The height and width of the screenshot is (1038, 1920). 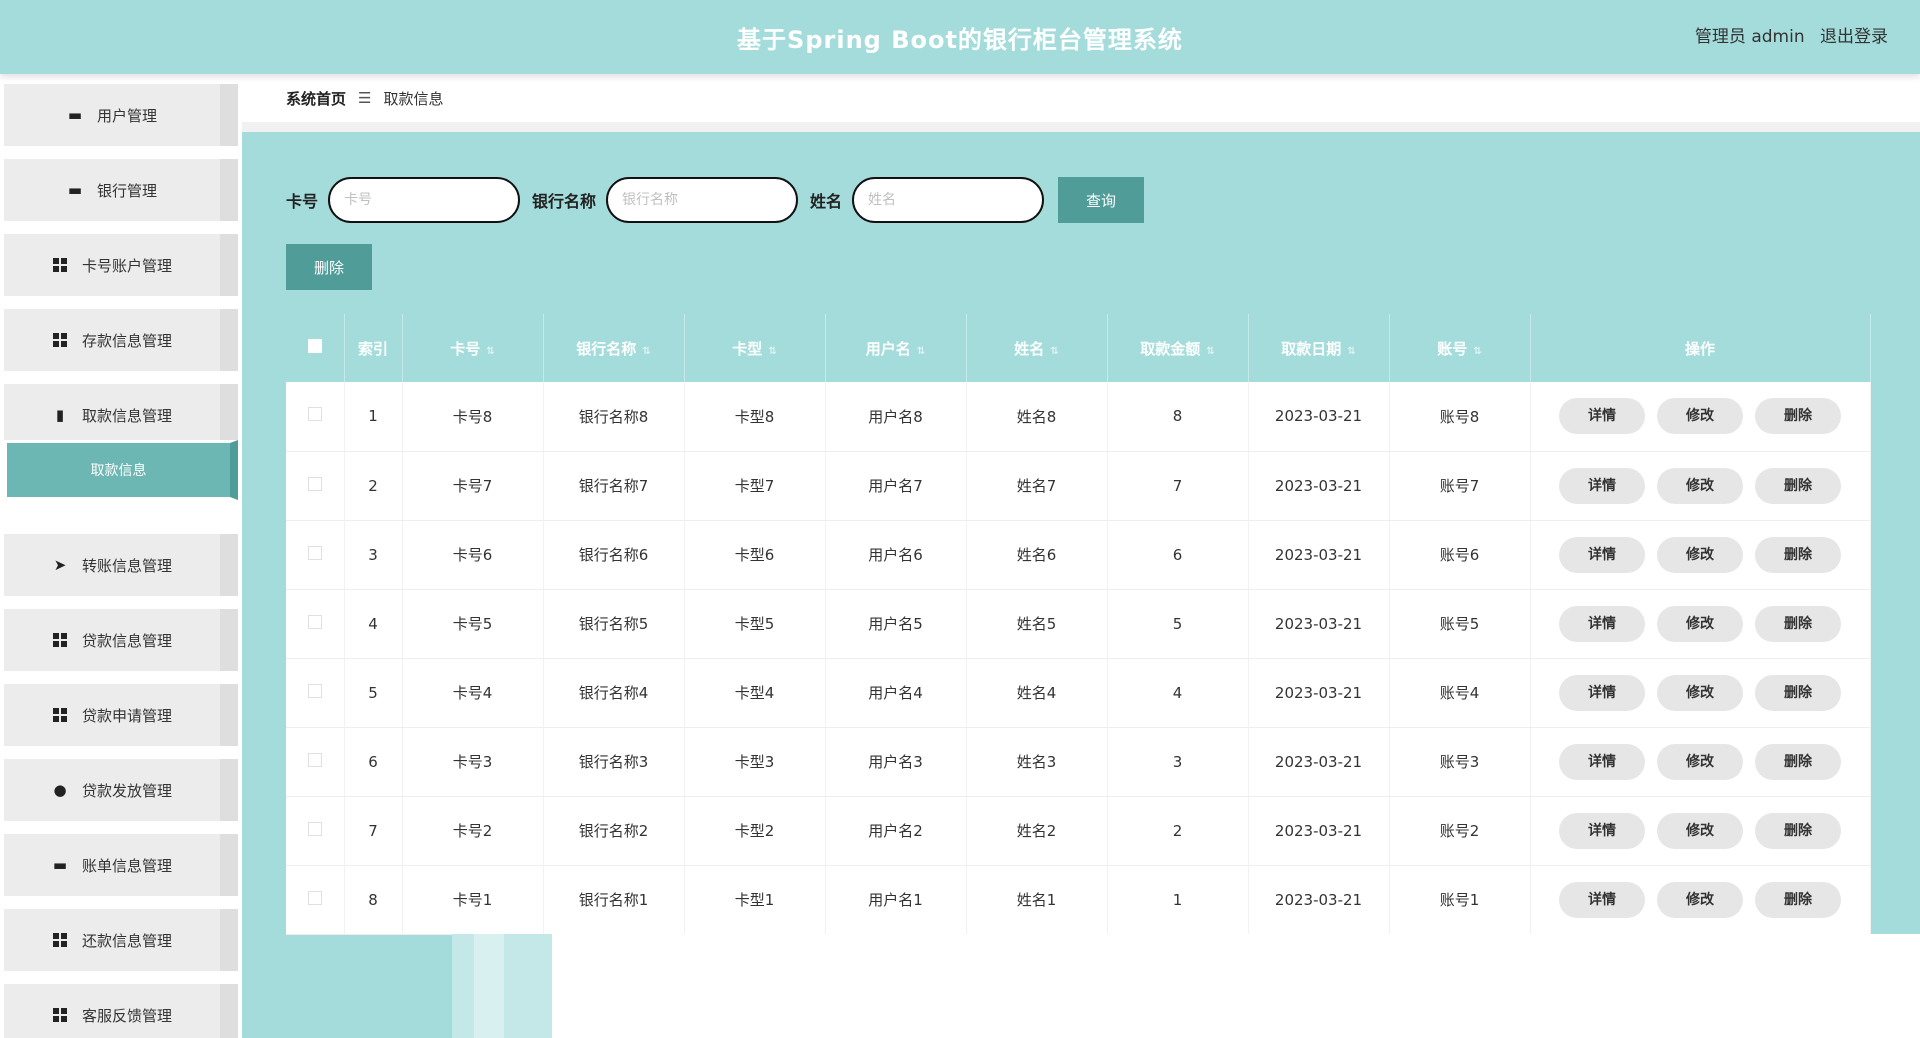 I want to click on column-header: 取款金额 ⇅, so click(x=1178, y=348).